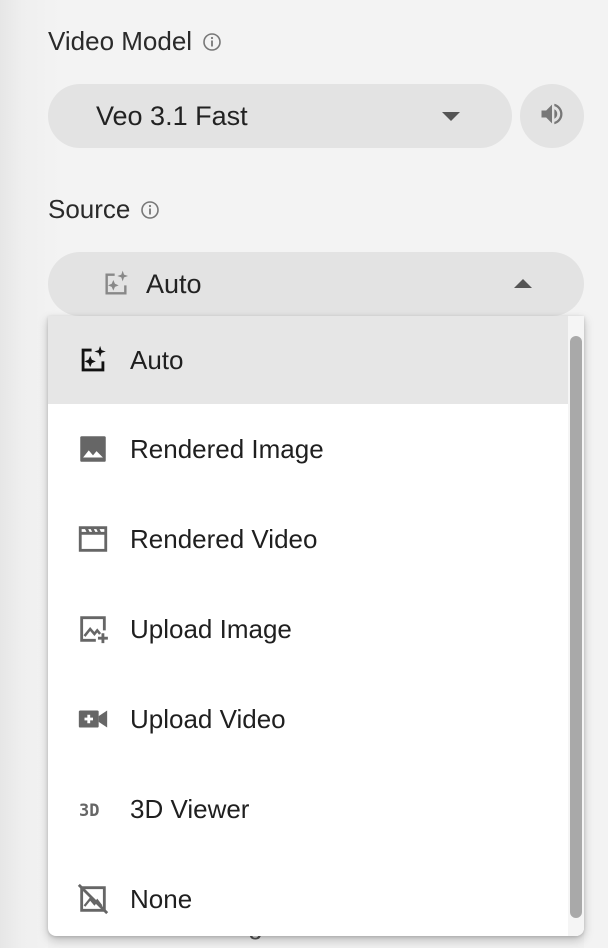 The image size is (608, 948). Describe the element at coordinates (308, 629) in the screenshot. I see `source-option-upload-image: Upload Image` at that location.